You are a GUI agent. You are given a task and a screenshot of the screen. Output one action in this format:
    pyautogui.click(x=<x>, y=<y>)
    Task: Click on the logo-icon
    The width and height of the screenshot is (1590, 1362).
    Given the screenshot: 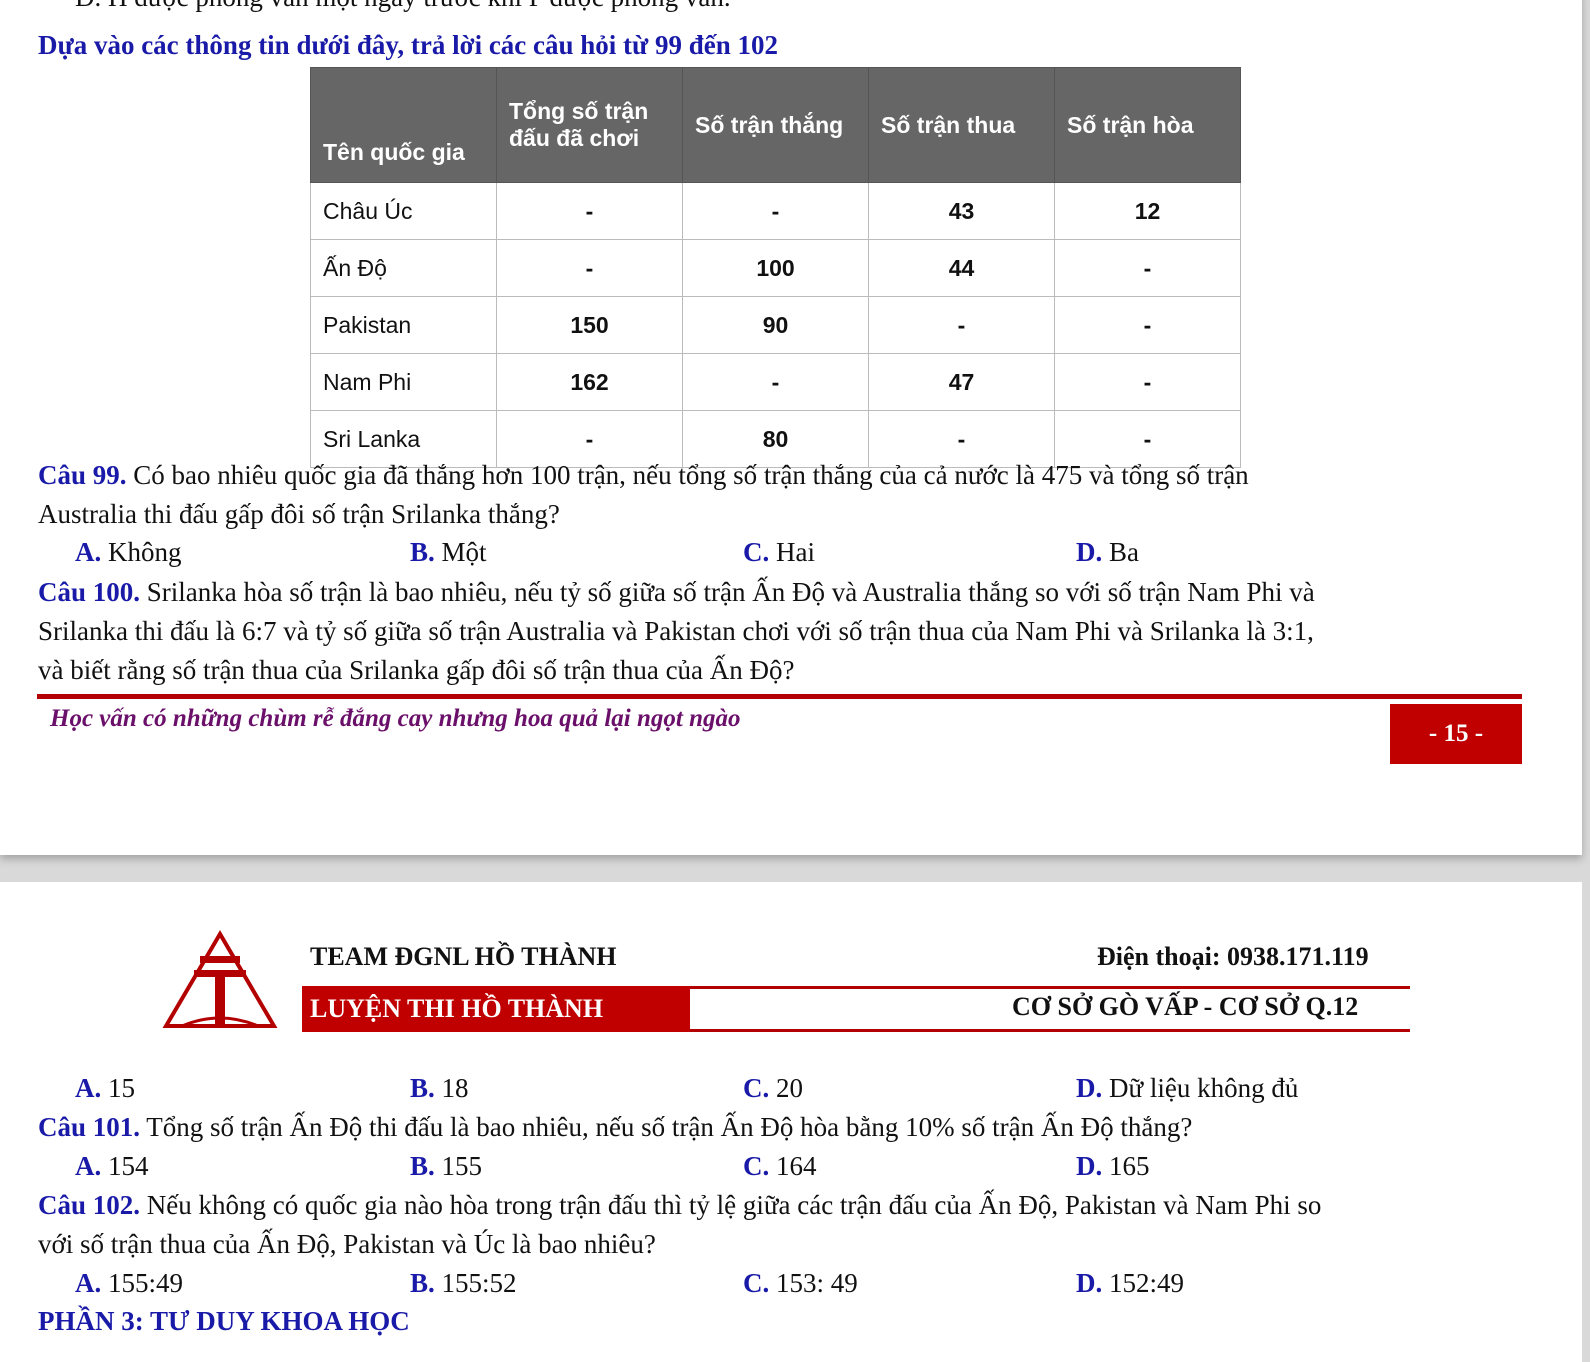 What is the action you would take?
    pyautogui.click(x=220, y=979)
    